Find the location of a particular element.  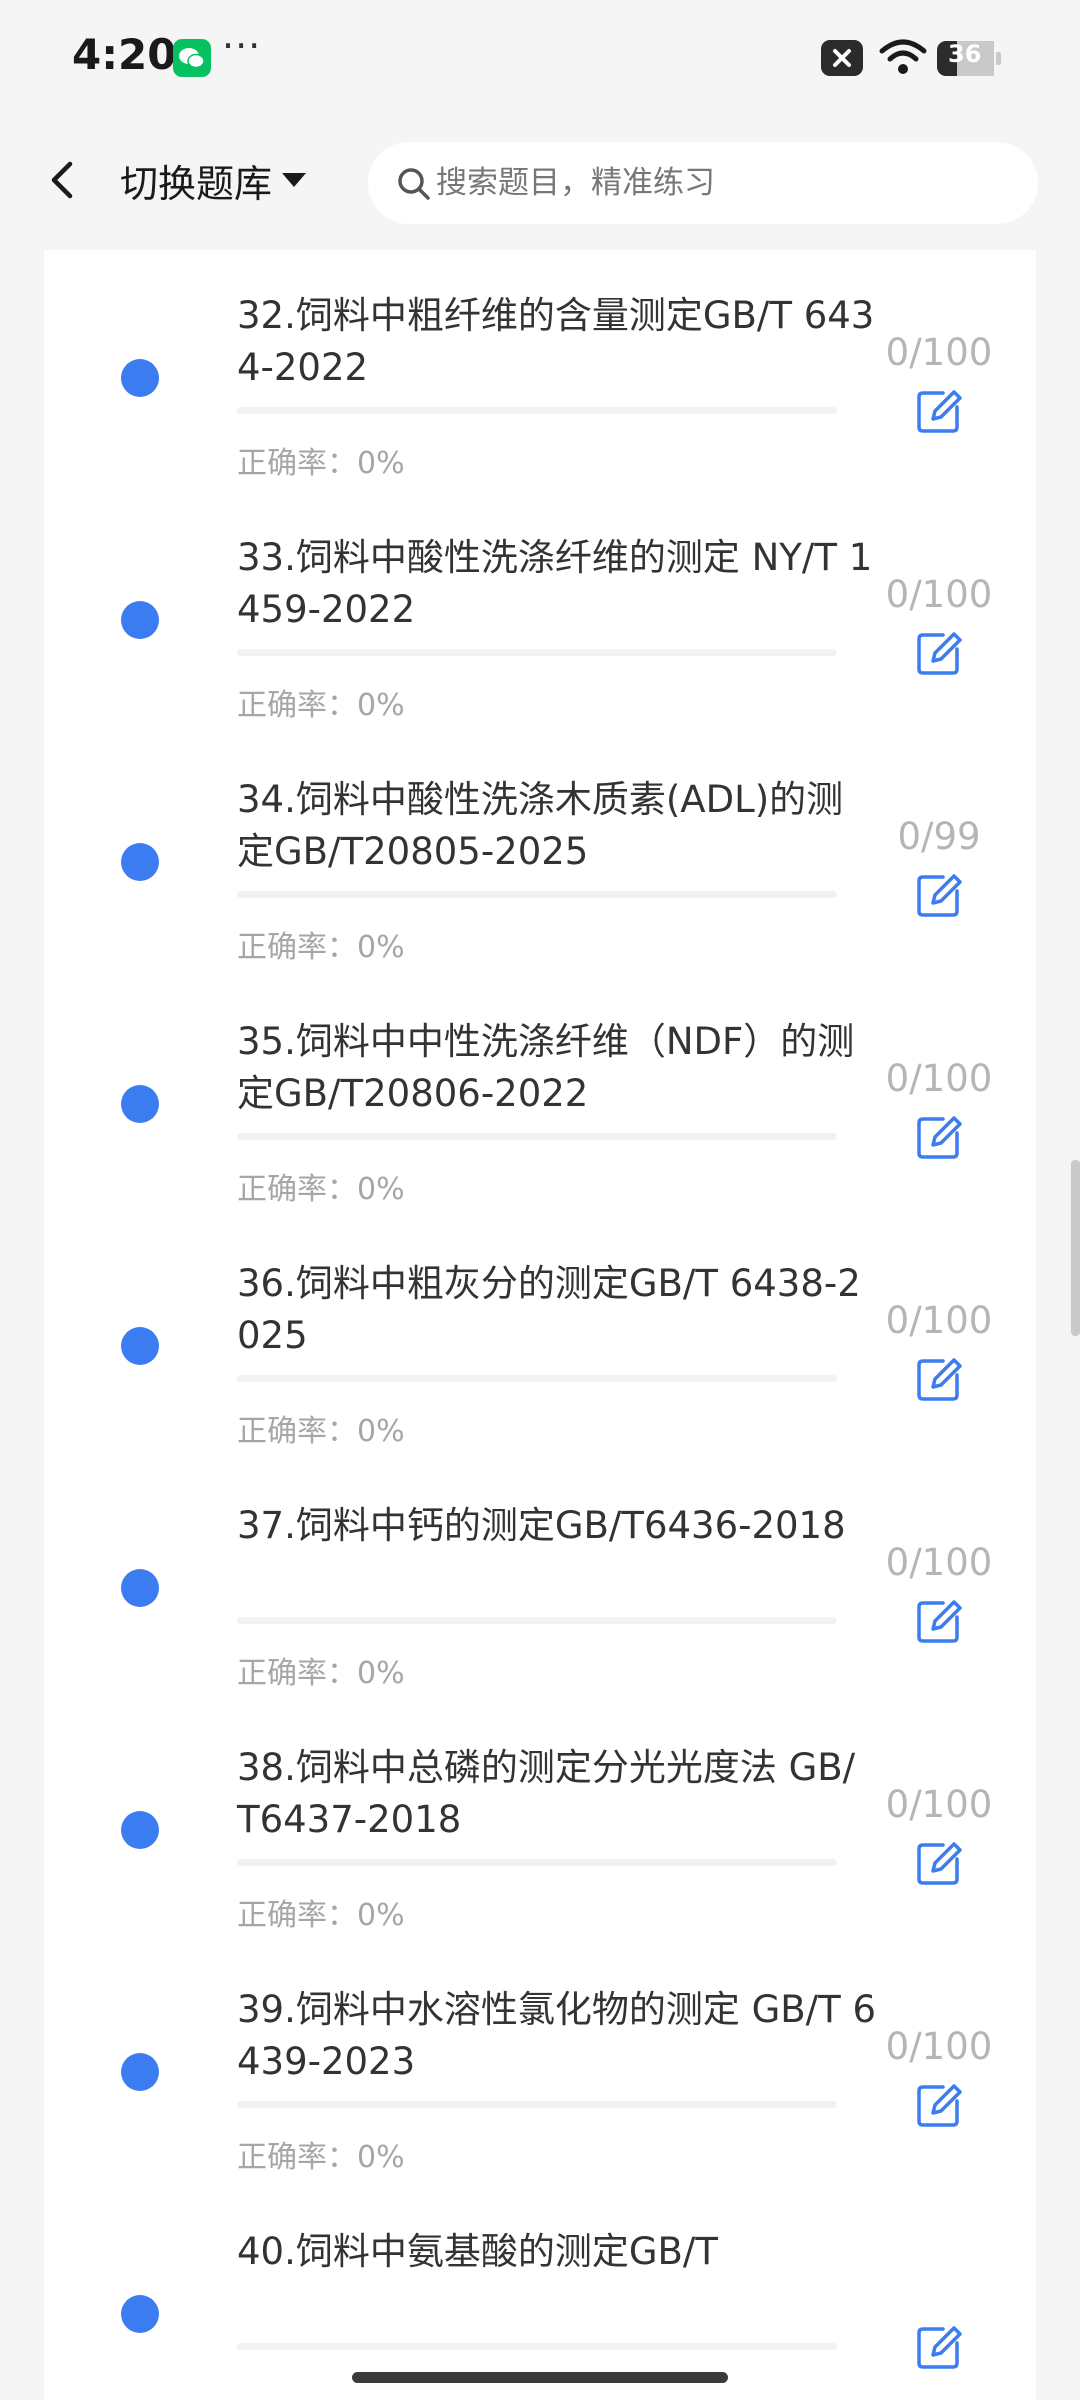

chapter-item: 40.饲料中氨基酸的测定GB/T is located at coordinates (540, 2294).